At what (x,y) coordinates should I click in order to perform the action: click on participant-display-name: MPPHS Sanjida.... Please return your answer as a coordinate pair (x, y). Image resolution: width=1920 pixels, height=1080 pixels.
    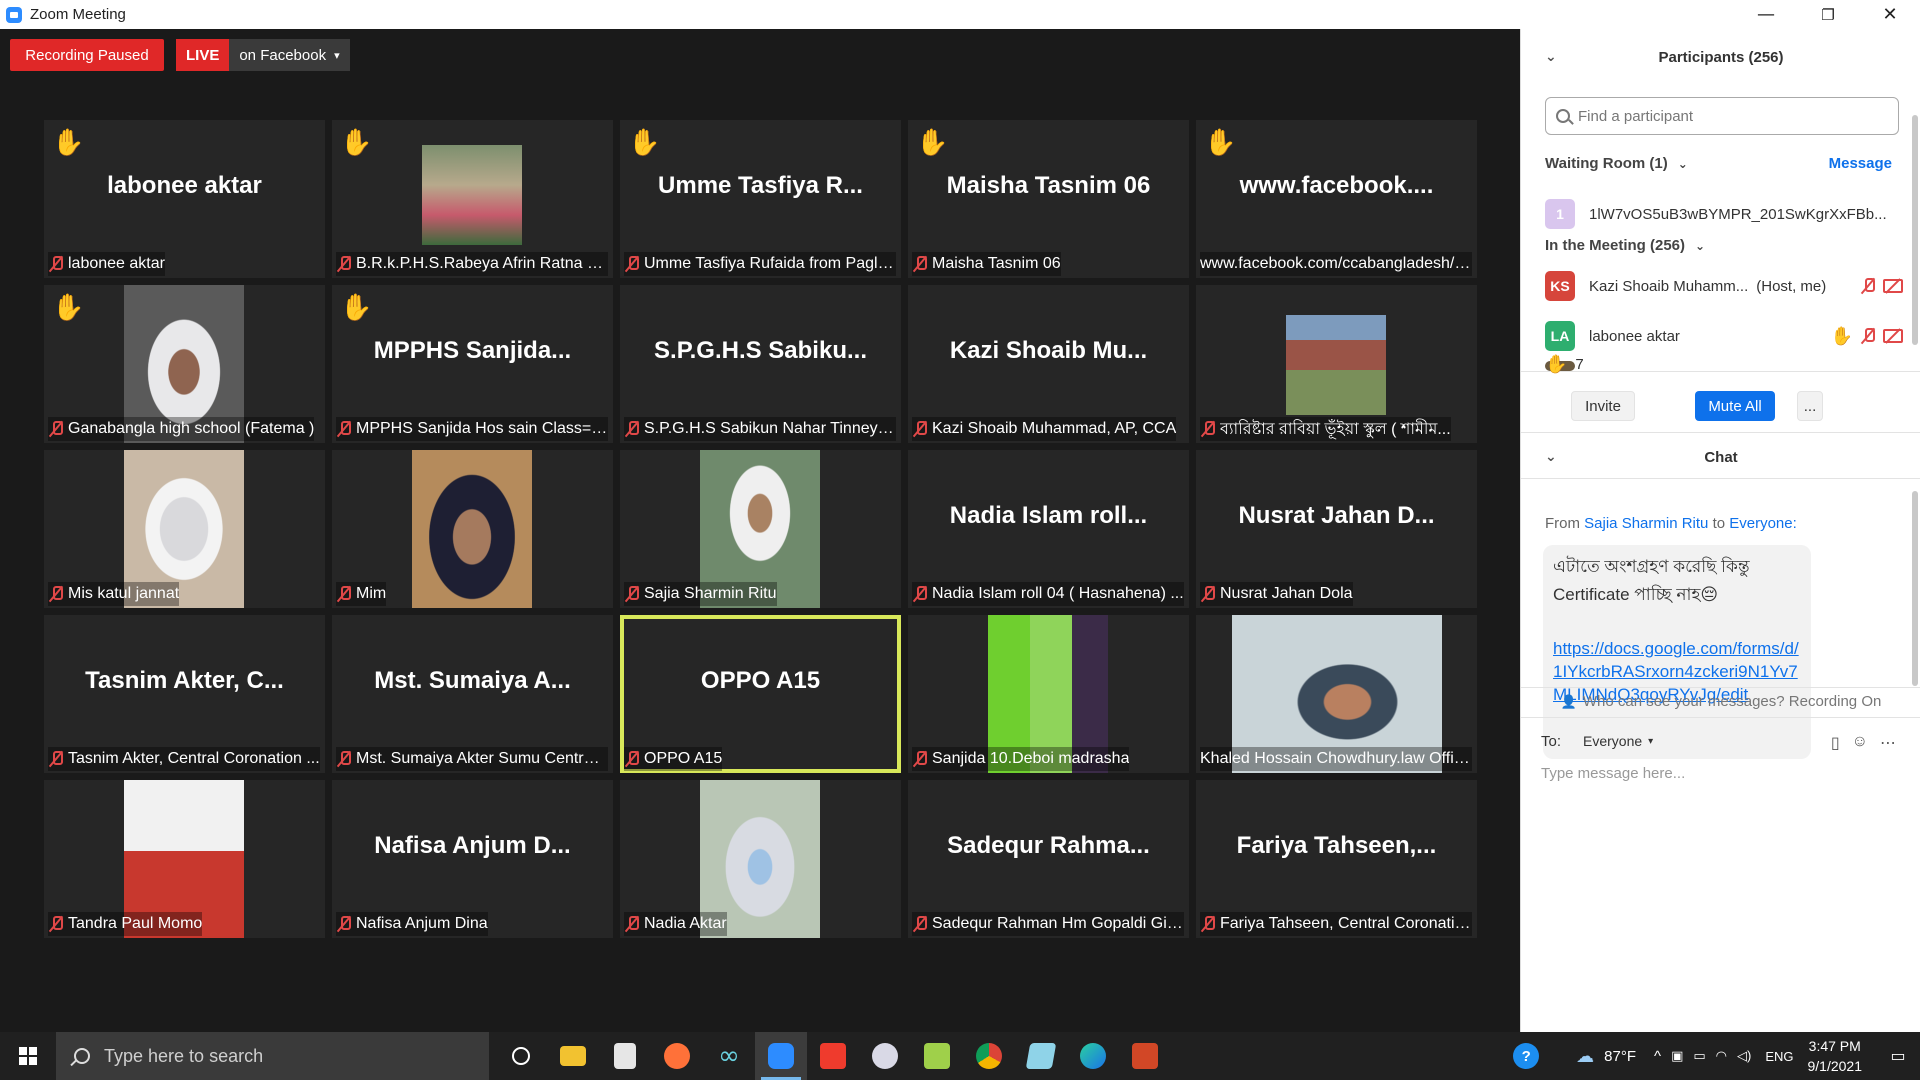
    Looking at the image, I should click on (472, 350).